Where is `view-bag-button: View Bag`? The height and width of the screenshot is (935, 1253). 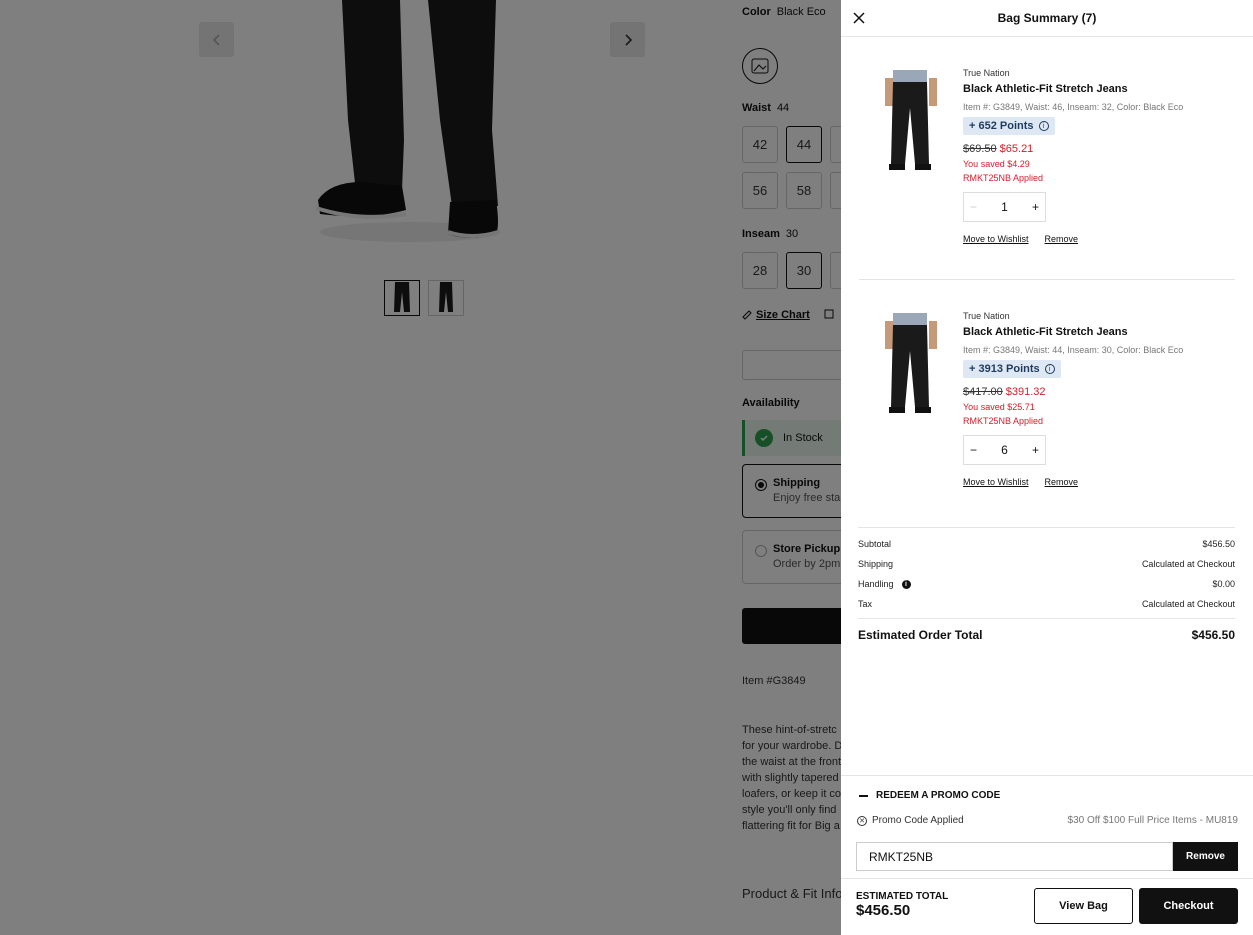
view-bag-button: View Bag is located at coordinates (1083, 906).